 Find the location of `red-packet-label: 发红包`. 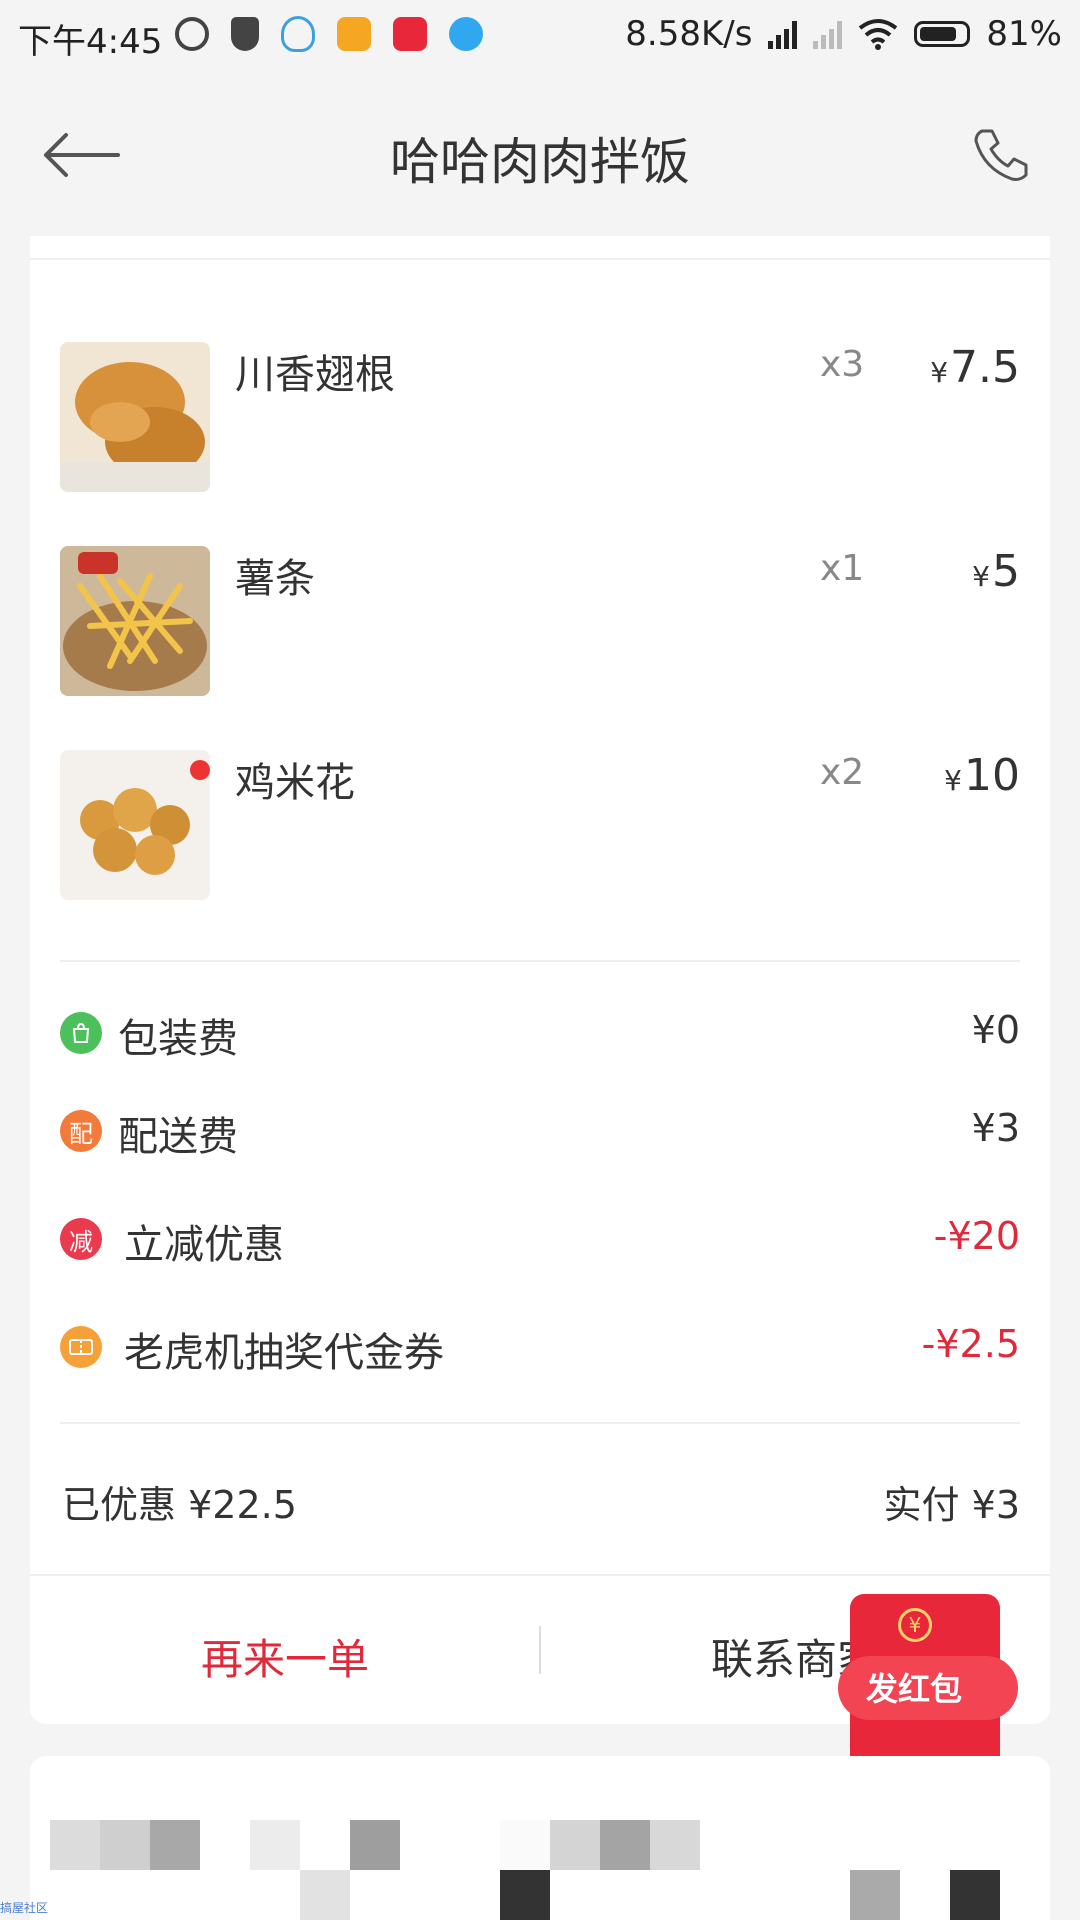

red-packet-label: 发红包 is located at coordinates (914, 1689).